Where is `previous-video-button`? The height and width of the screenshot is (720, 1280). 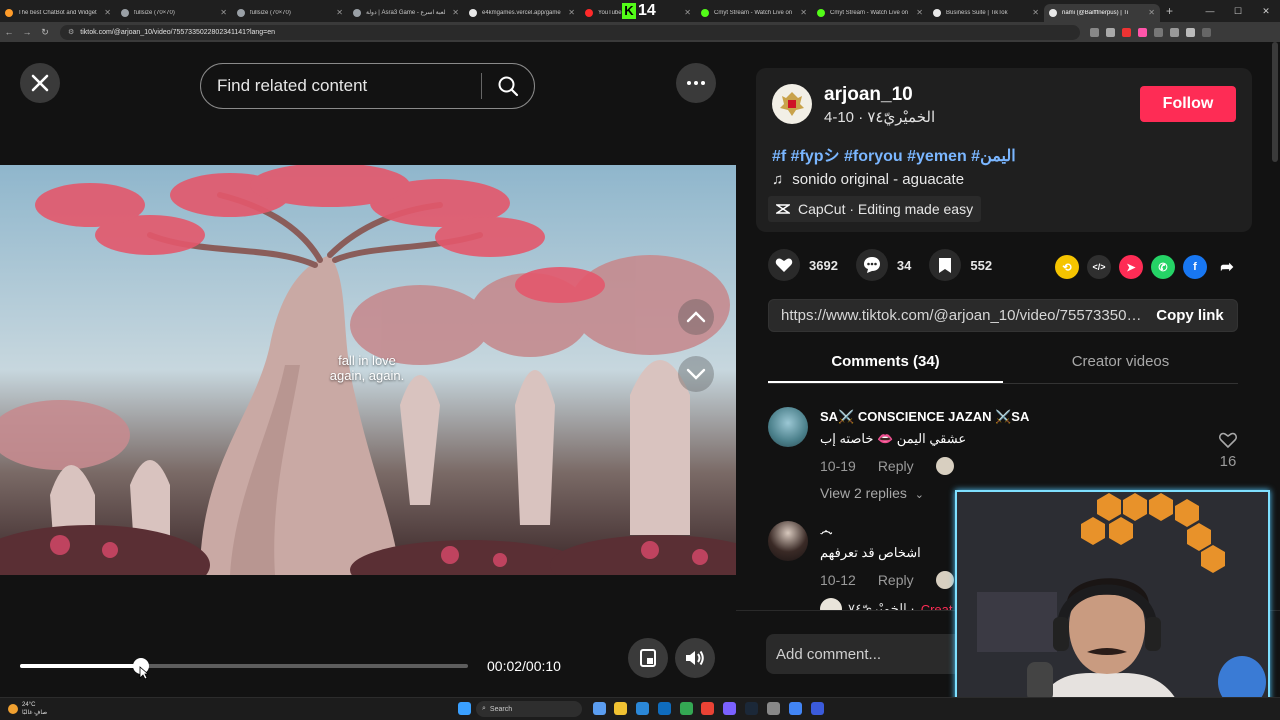
previous-video-button is located at coordinates (696, 317).